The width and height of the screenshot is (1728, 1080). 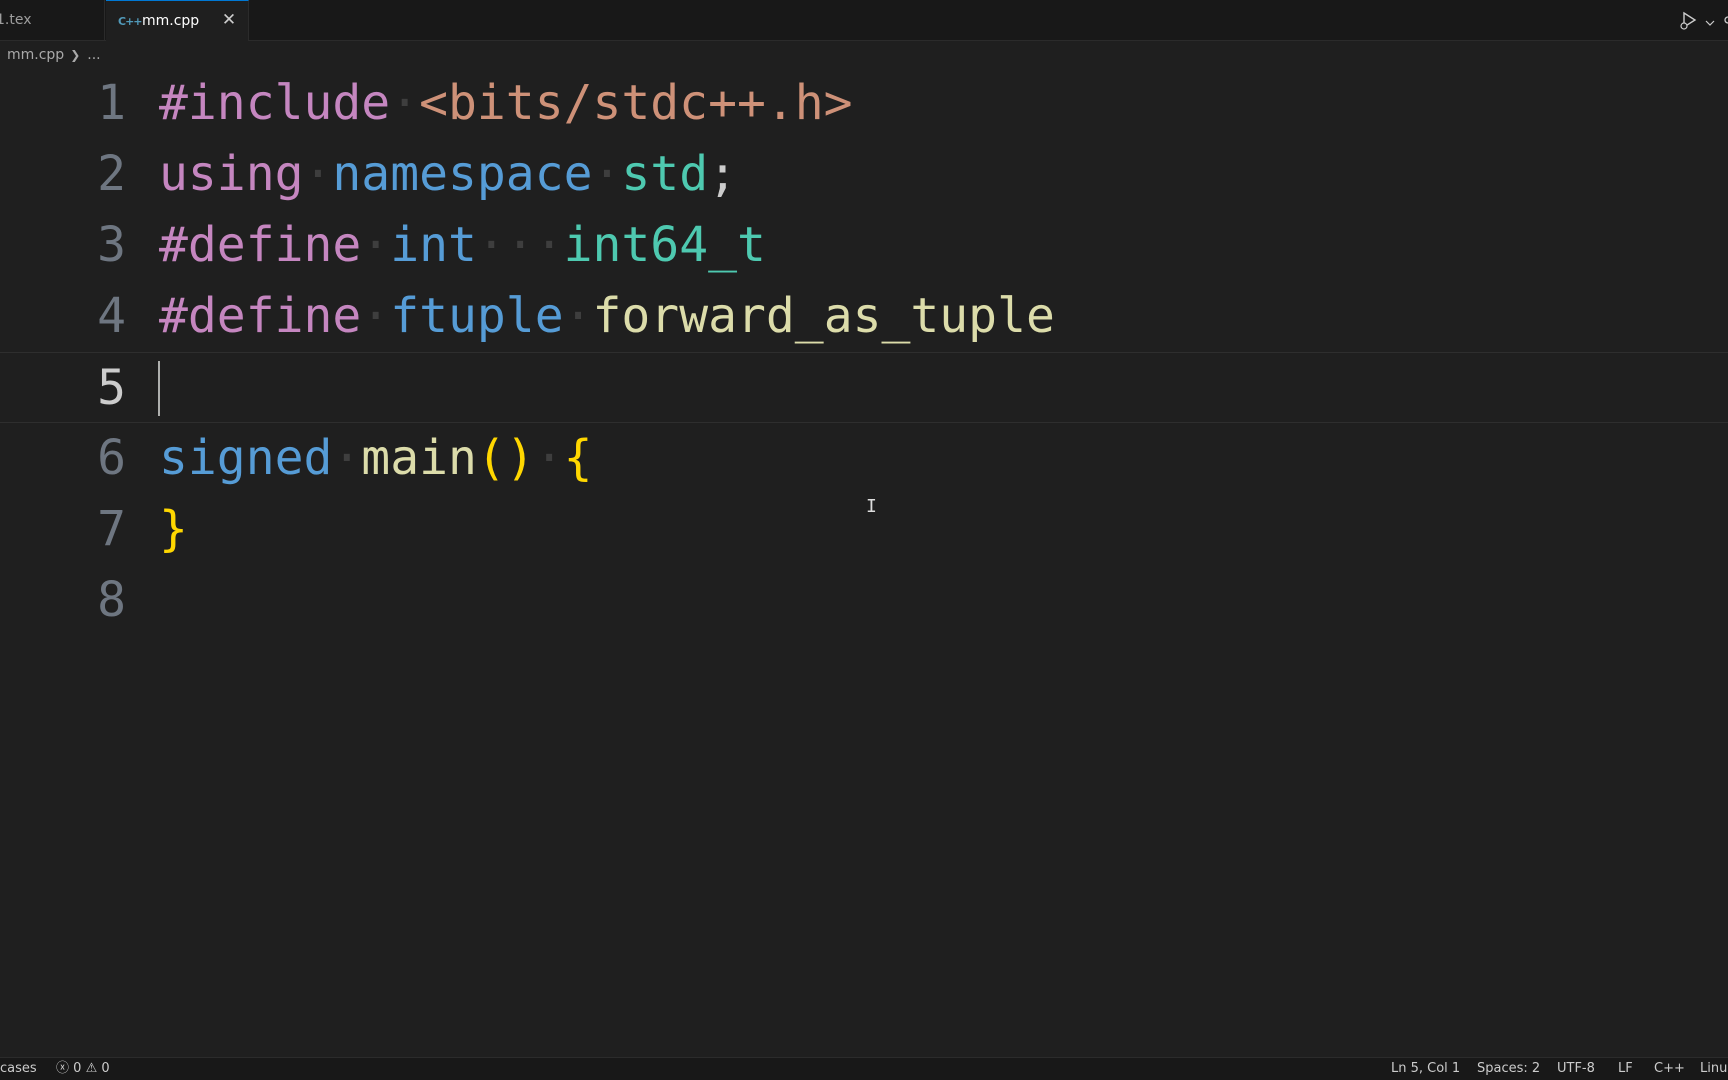 I want to click on line-number: 1, so click(x=111, y=103).